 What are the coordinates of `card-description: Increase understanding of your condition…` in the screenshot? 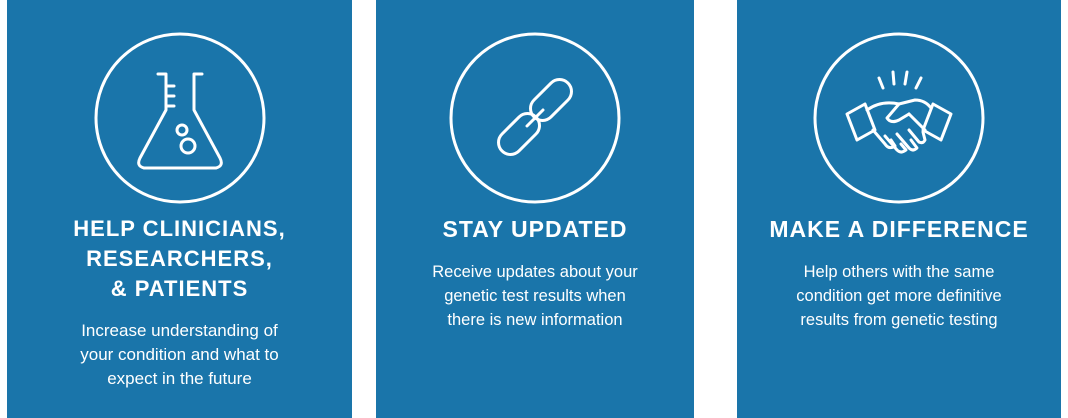 It's located at (179, 354).